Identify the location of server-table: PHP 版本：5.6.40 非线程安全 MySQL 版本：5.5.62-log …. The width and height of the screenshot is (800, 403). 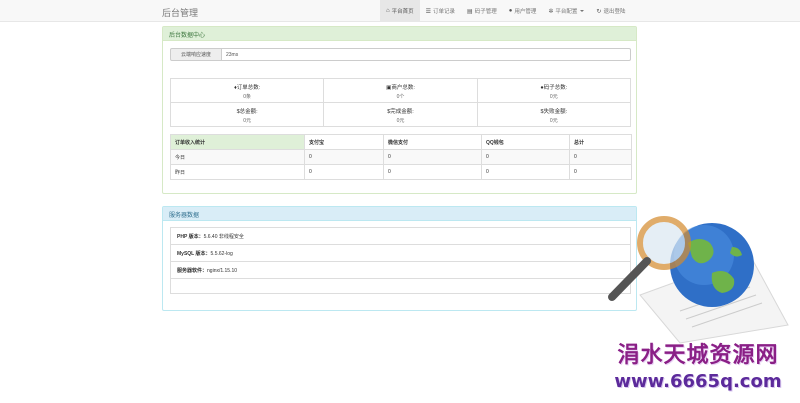
(400, 260).